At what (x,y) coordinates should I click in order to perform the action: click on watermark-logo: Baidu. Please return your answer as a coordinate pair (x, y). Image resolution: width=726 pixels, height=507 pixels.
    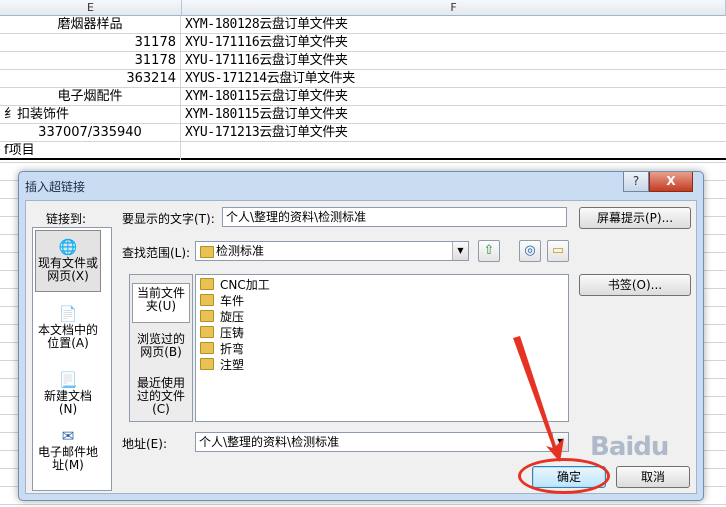
    Looking at the image, I should click on (629, 447).